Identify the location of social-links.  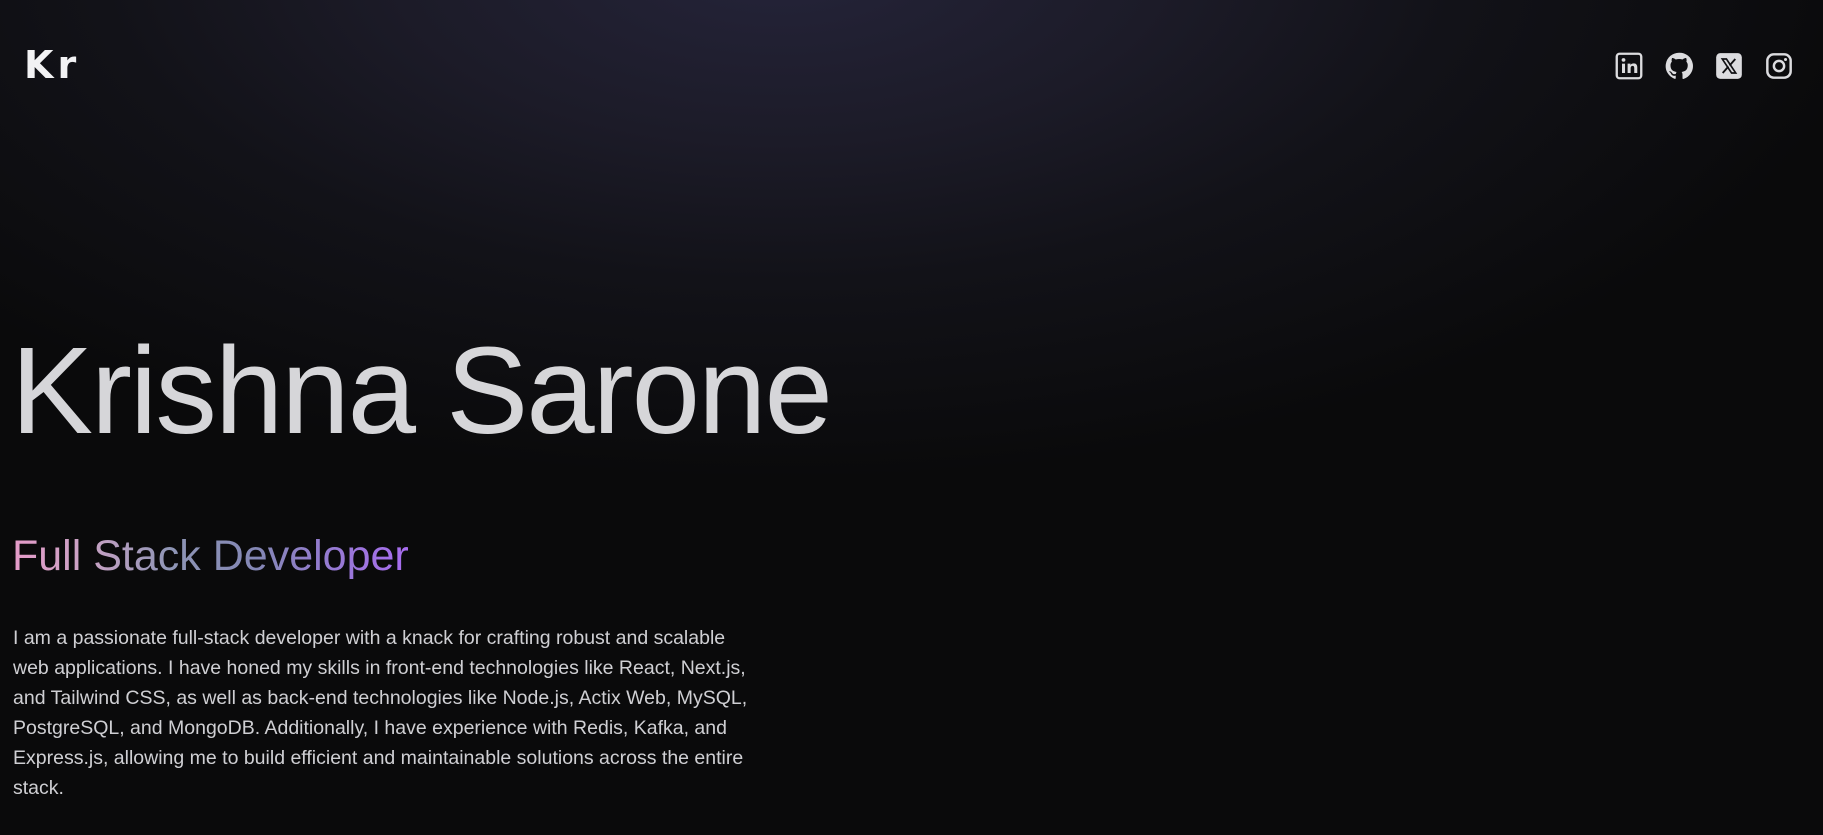
(1704, 66).